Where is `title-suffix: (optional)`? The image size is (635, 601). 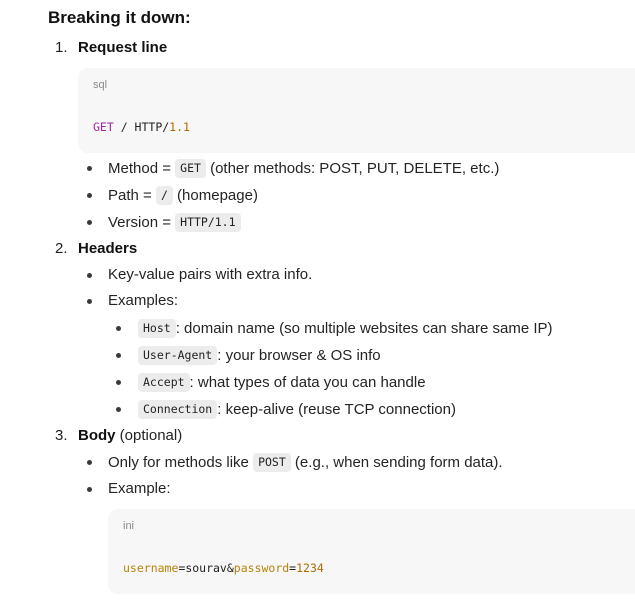 title-suffix: (optional) is located at coordinates (149, 435).